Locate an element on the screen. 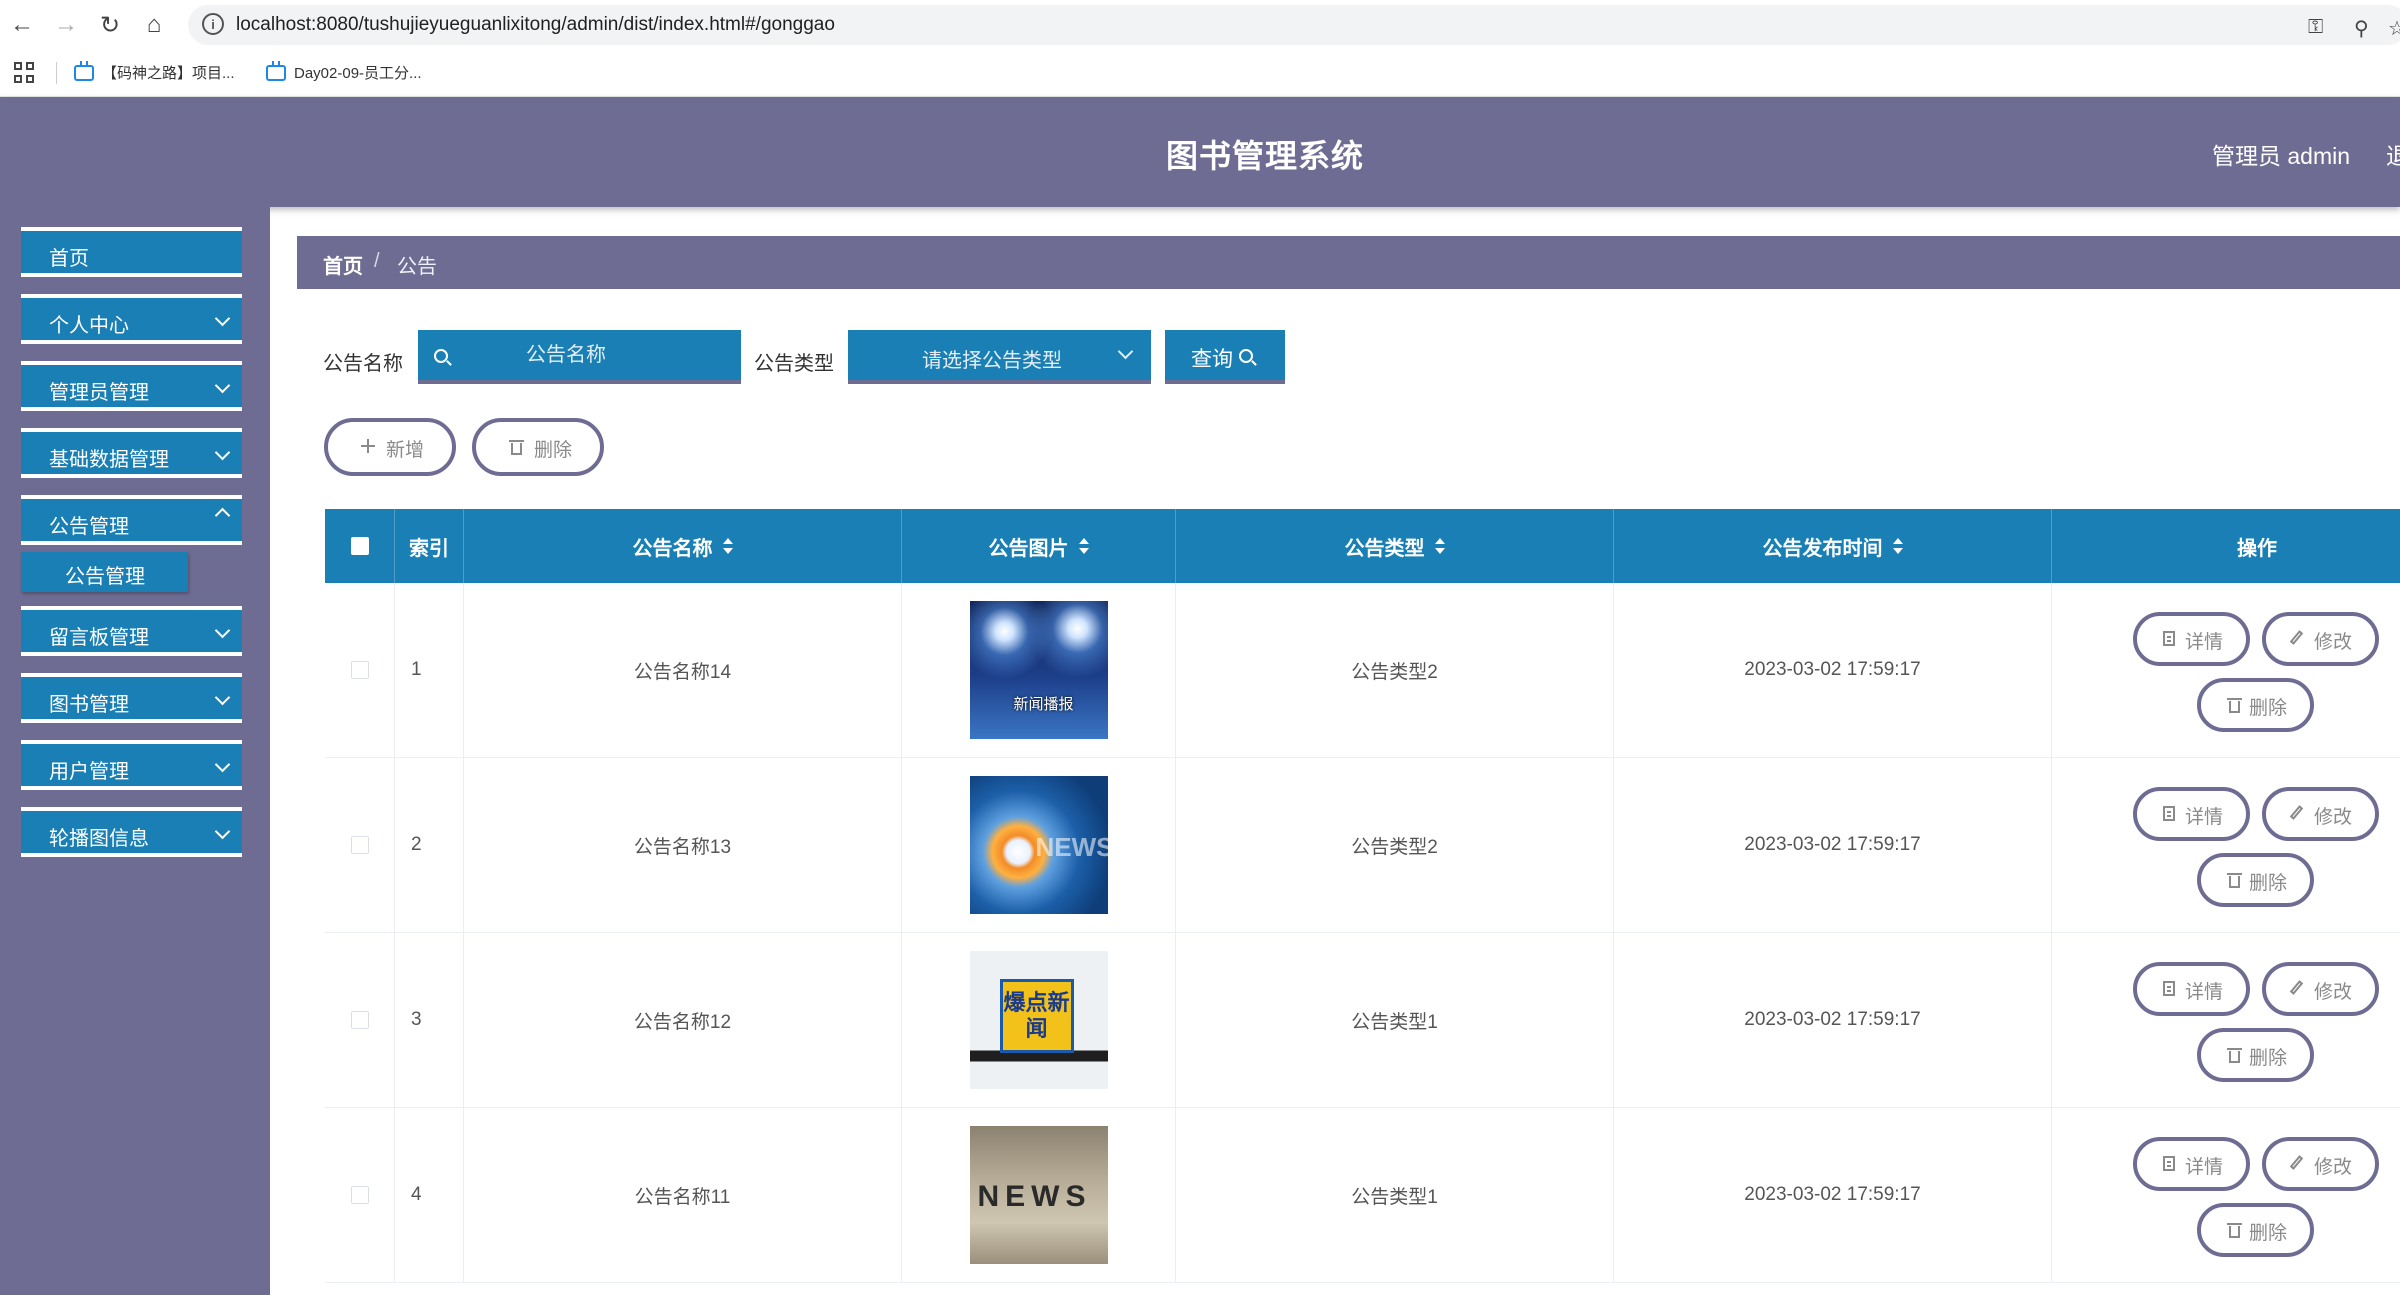 The width and height of the screenshot is (2400, 1295). sidebar-item-admin-management: 管理员管理 is located at coordinates (131, 386).